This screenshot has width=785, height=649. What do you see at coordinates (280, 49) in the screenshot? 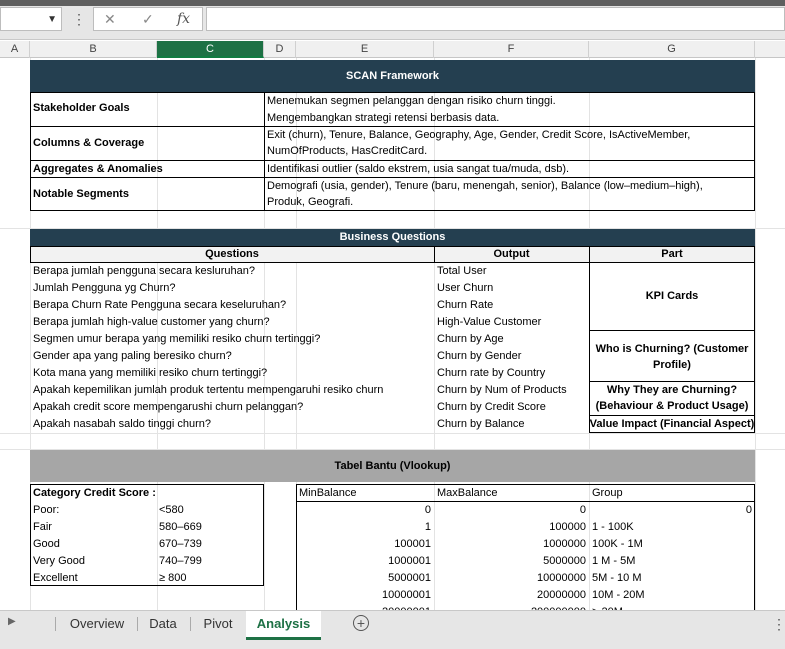
I see `column-header-d: D` at bounding box center [280, 49].